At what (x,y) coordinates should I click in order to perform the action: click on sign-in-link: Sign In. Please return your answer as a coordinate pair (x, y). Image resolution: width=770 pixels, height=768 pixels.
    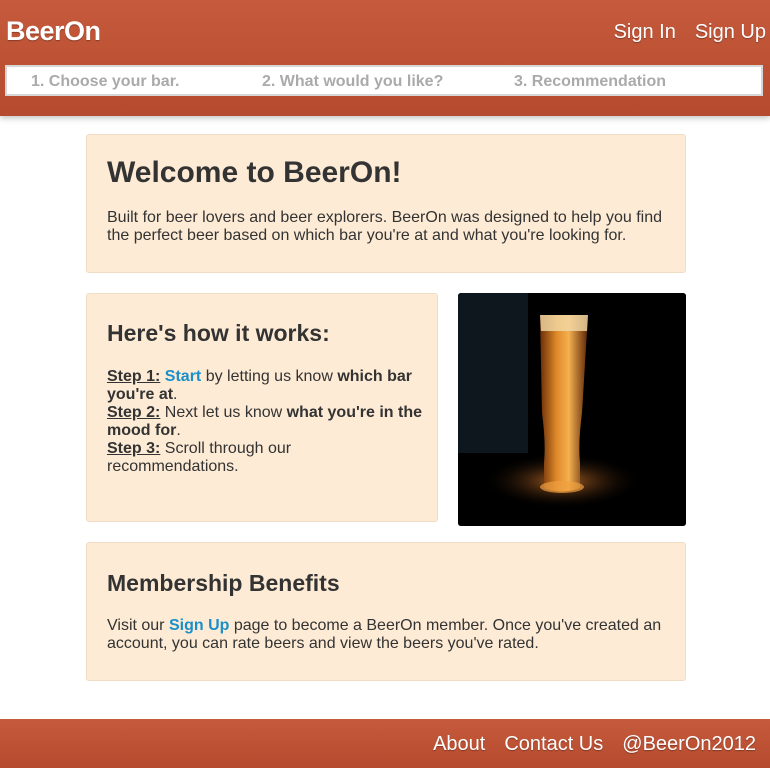
    Looking at the image, I should click on (645, 32).